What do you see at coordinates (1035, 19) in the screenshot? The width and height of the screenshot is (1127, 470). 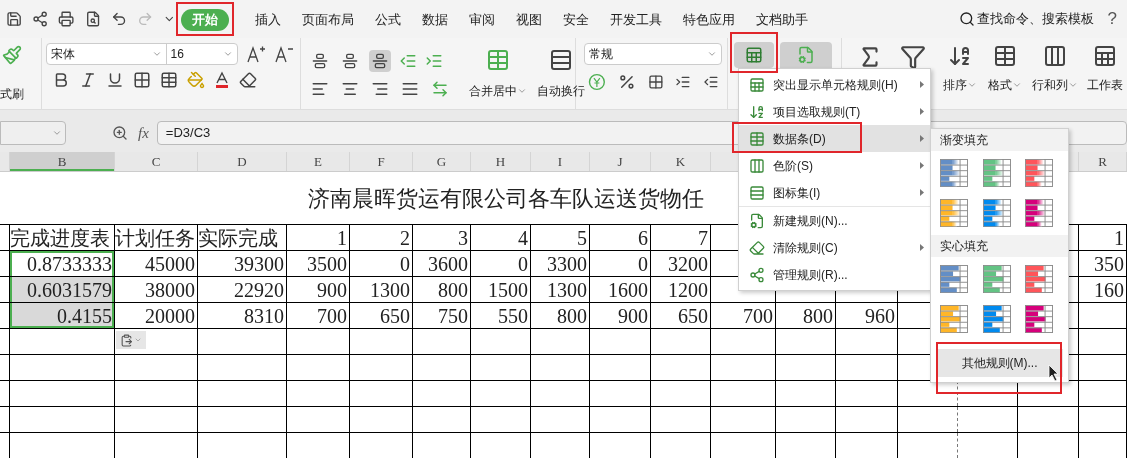 I see `search-placeholder: 查找命令、搜索模板` at bounding box center [1035, 19].